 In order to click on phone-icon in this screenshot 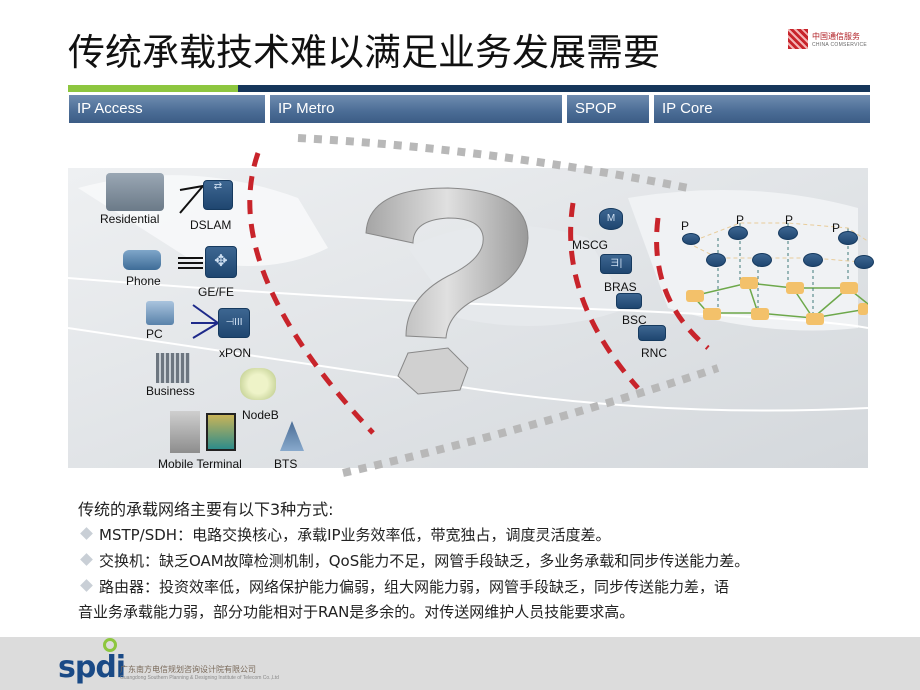, I will do `click(142, 260)`.